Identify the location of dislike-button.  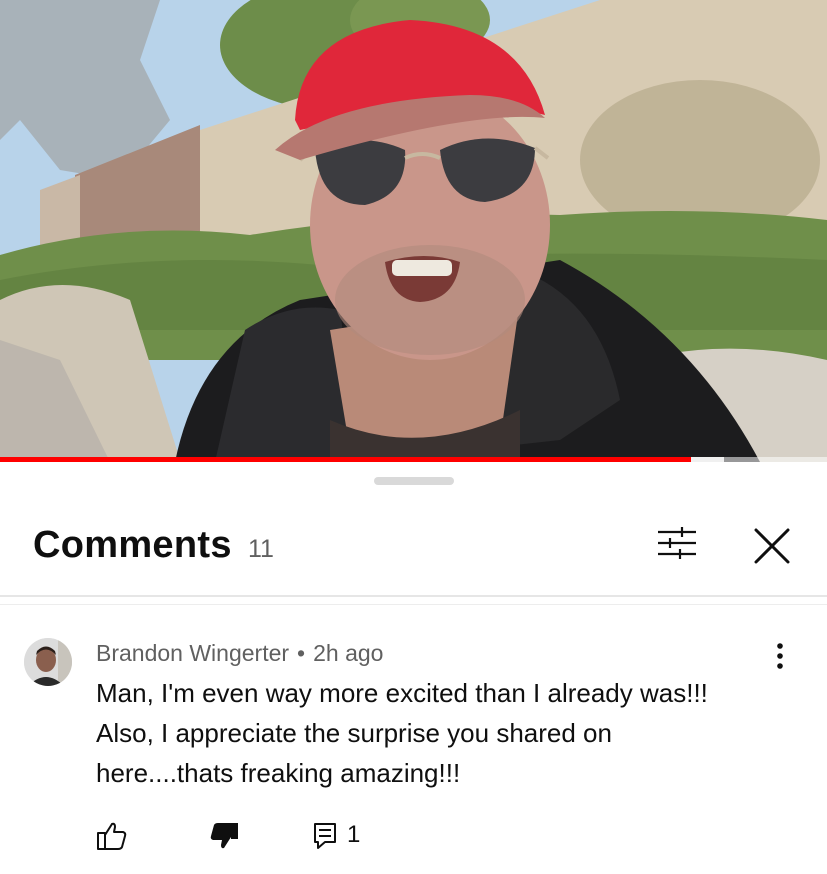
(224, 836).